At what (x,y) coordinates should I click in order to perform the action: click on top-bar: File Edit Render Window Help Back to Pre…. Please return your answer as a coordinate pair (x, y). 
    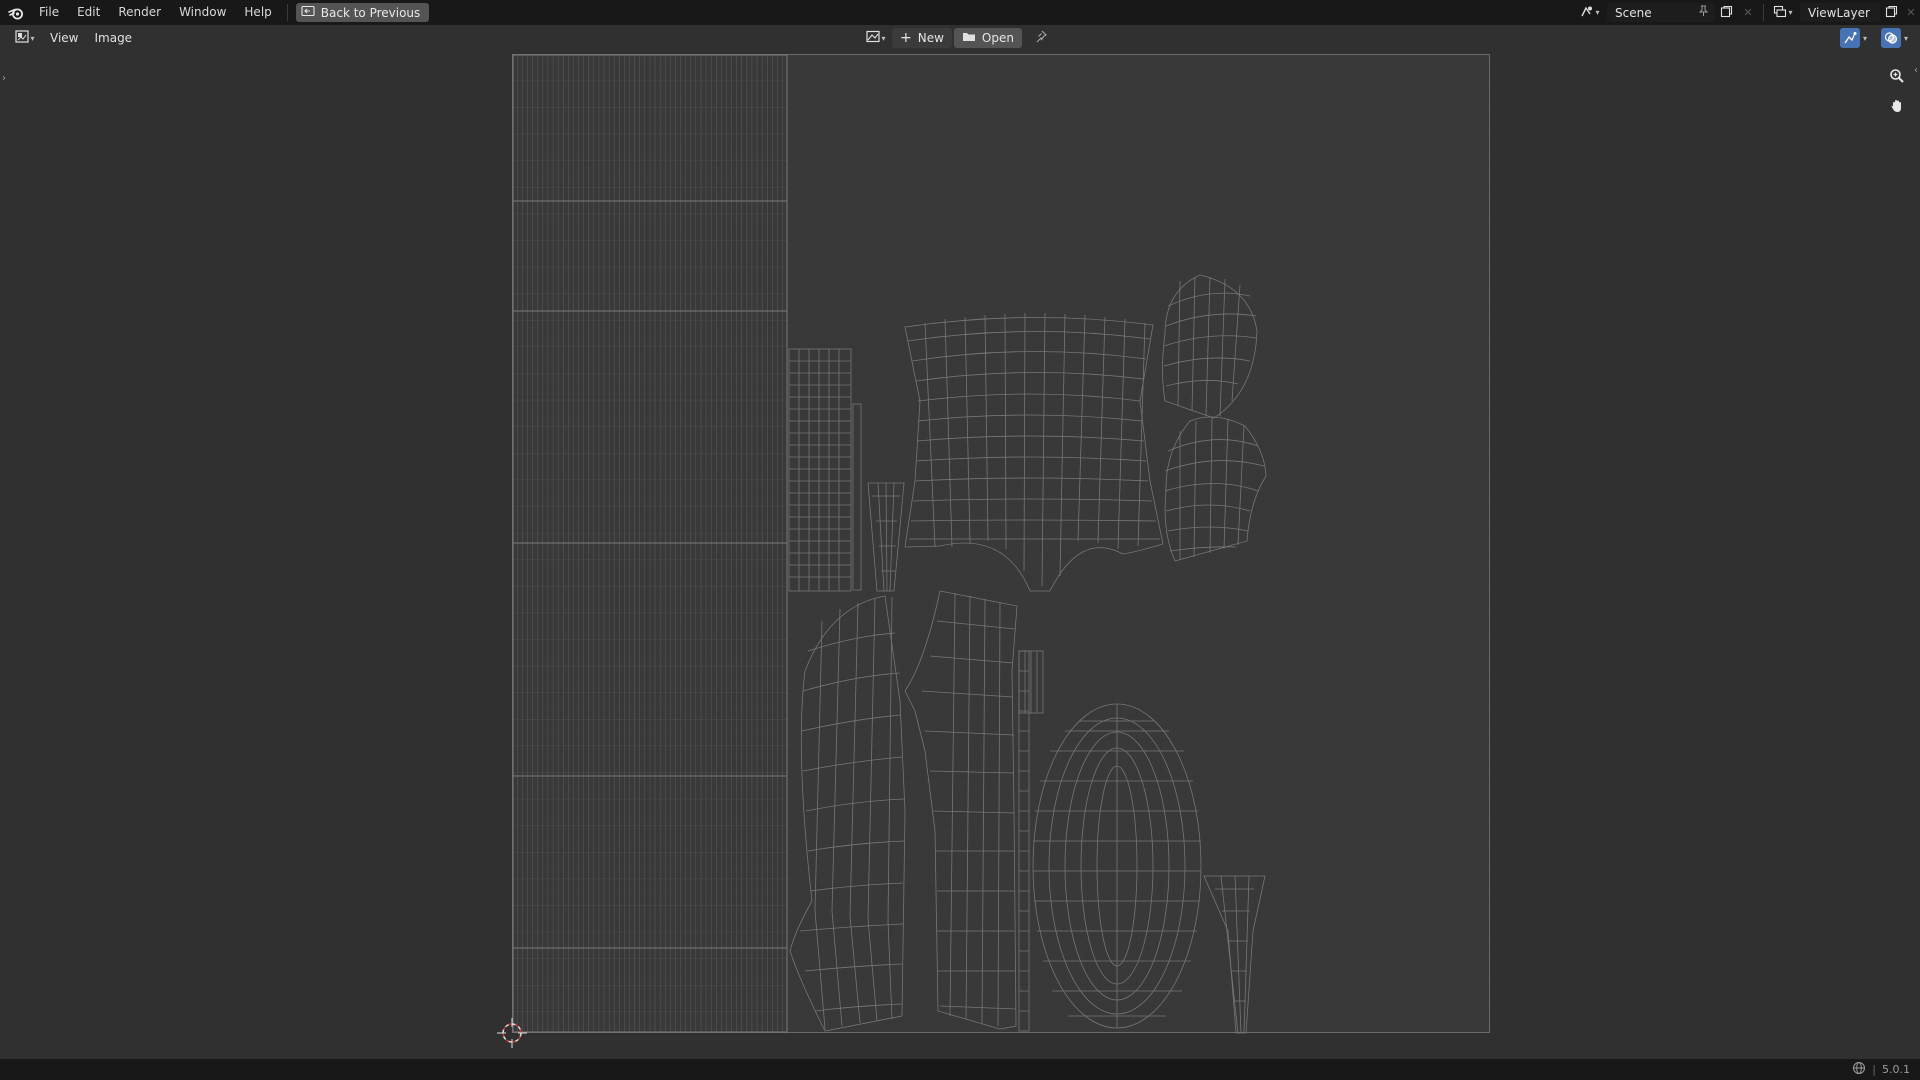
    Looking at the image, I should click on (960, 12).